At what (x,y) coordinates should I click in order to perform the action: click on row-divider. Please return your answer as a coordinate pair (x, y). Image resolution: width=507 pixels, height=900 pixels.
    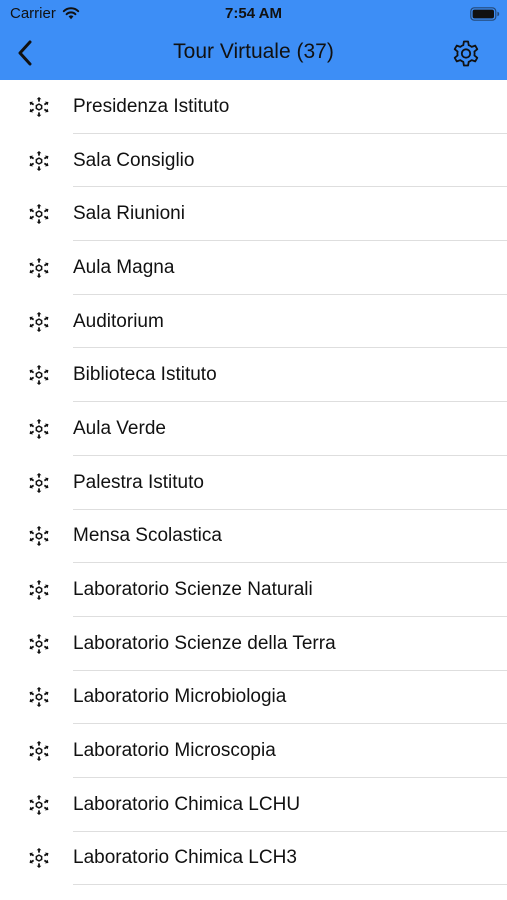
    Looking at the image, I should click on (290, 885).